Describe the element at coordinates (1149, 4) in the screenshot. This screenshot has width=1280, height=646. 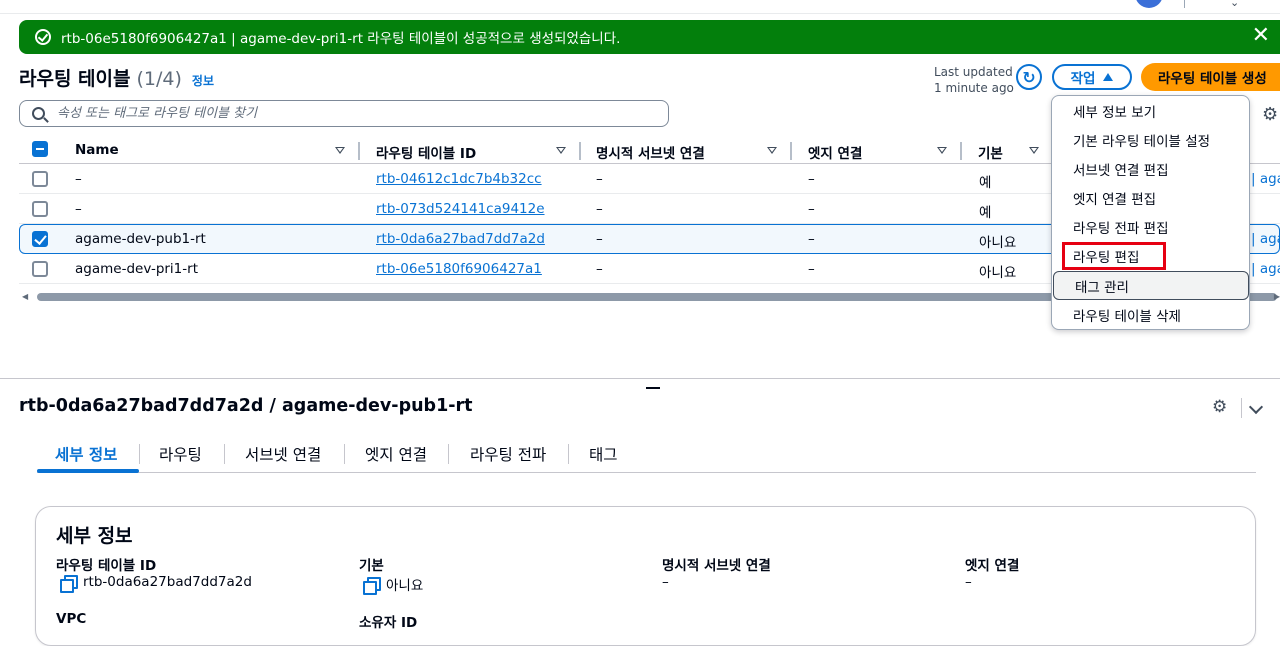
I see `avatar` at that location.